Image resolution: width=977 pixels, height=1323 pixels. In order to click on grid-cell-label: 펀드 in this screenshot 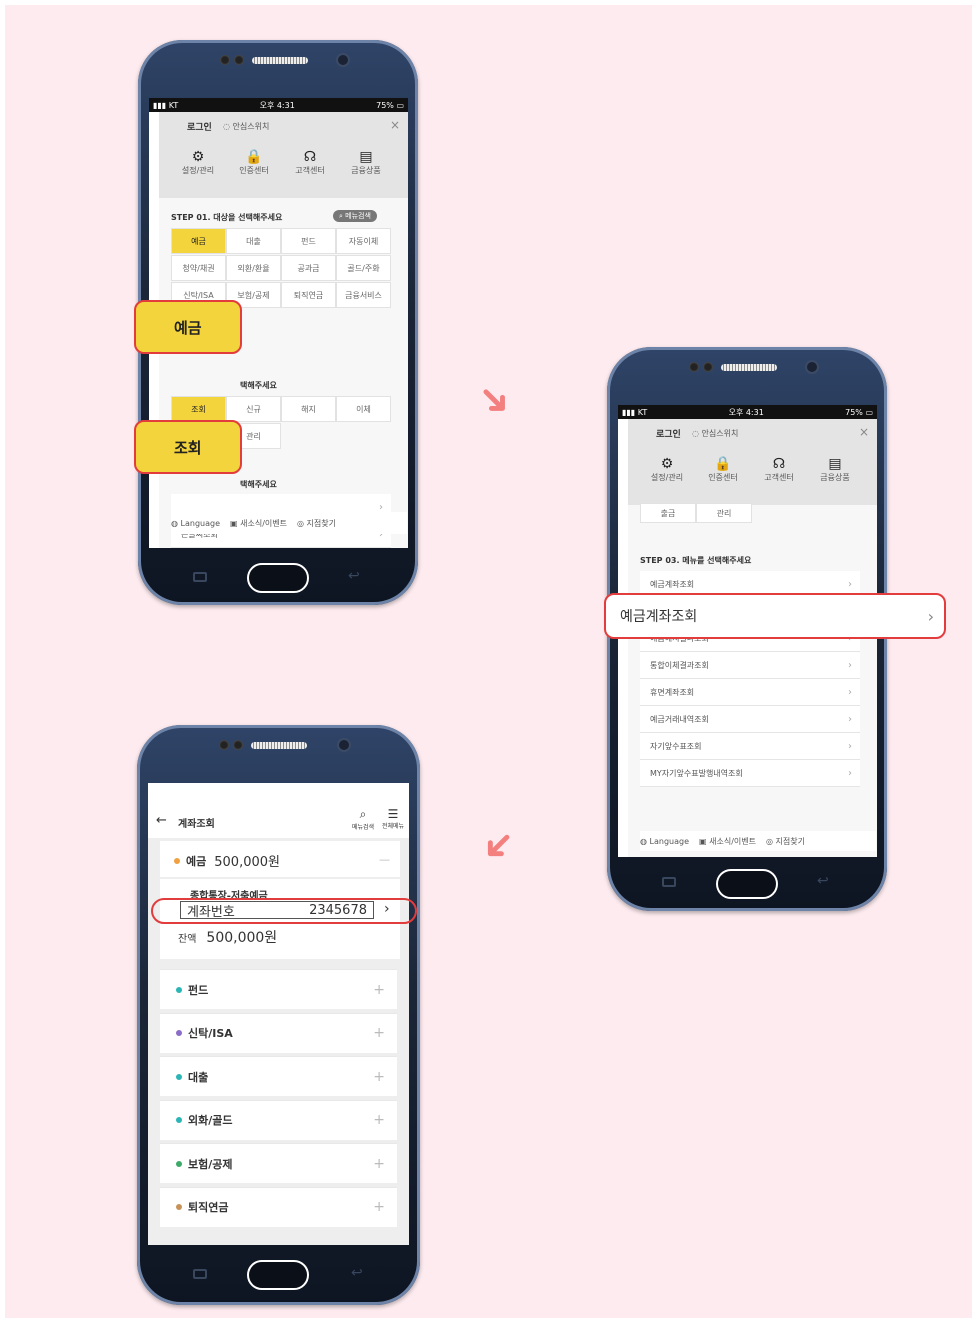, I will do `click(308, 241)`.